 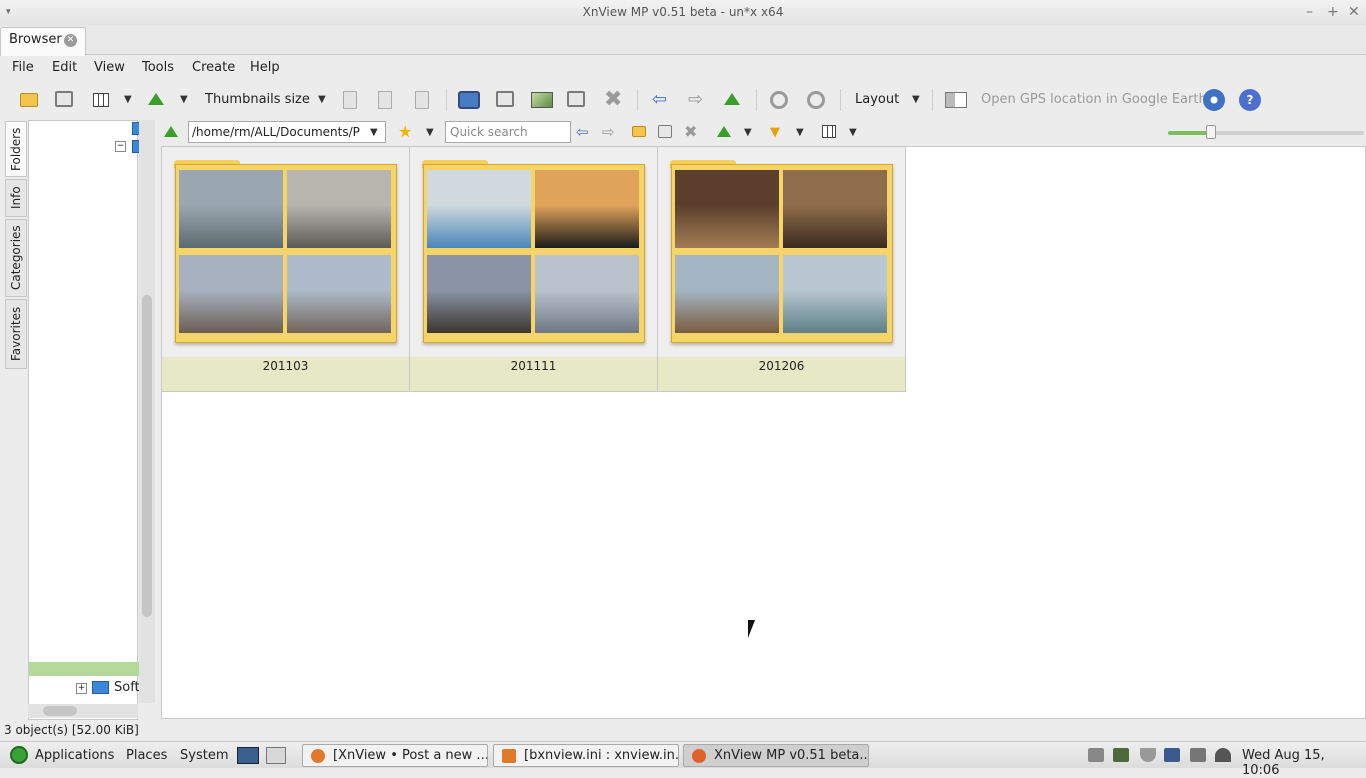 What do you see at coordinates (23, 67) in the screenshot?
I see `menu-file: File` at bounding box center [23, 67].